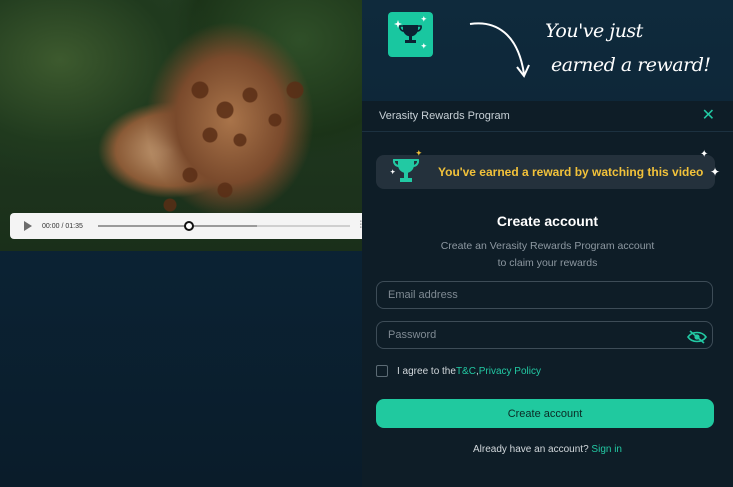 This screenshot has width=733, height=487. I want to click on reward-callout: You've just earned a reward!, so click(628, 48).